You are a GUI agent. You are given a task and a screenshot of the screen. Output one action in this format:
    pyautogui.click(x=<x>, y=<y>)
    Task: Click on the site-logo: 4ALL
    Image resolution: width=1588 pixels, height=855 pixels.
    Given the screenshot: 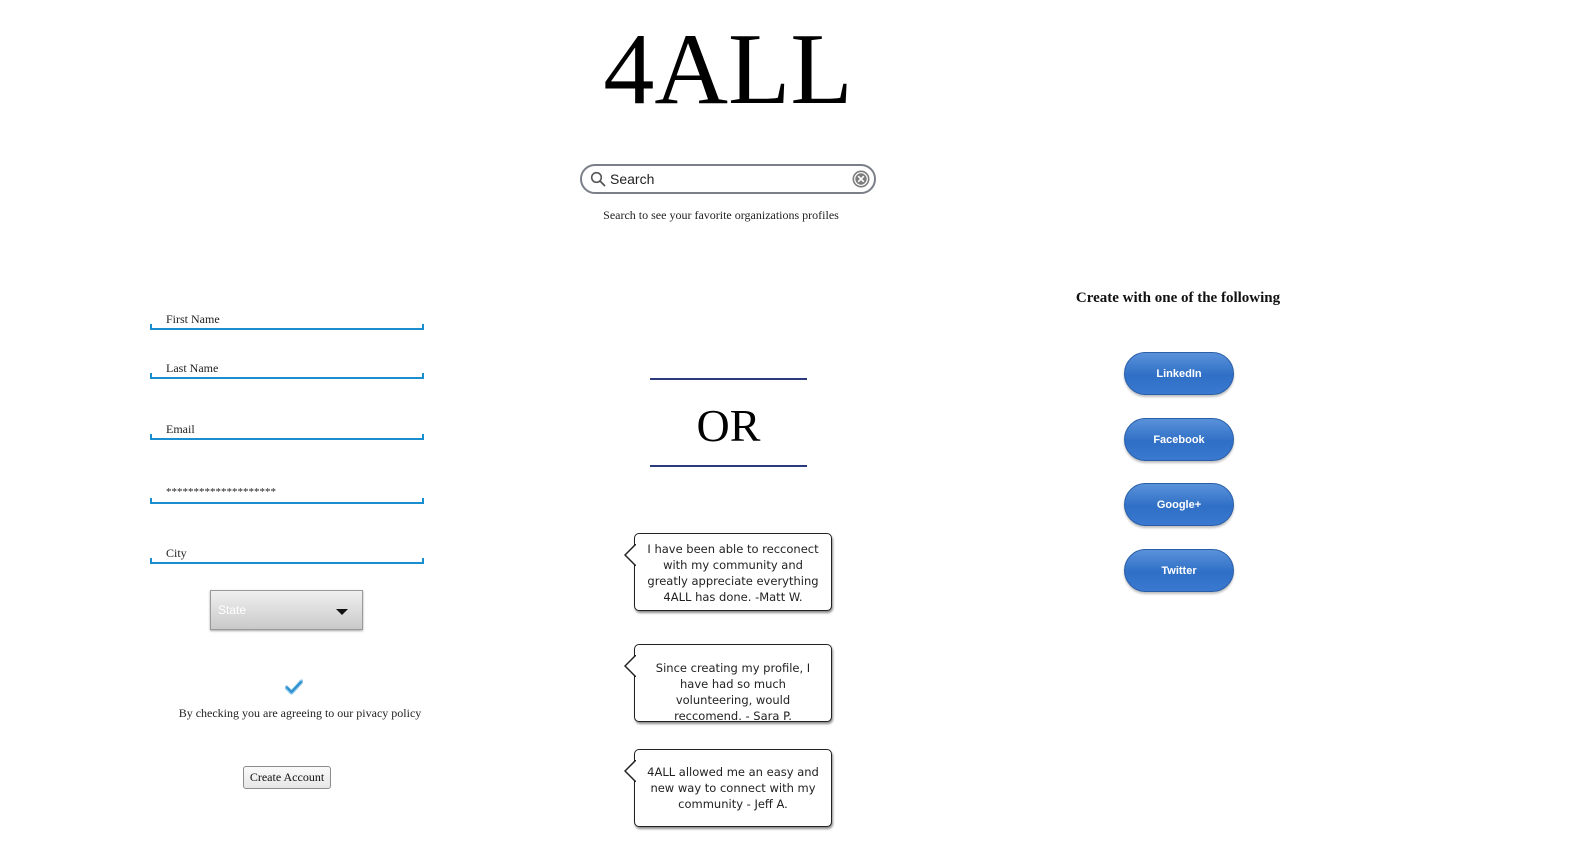 What is the action you would take?
    pyautogui.click(x=728, y=69)
    